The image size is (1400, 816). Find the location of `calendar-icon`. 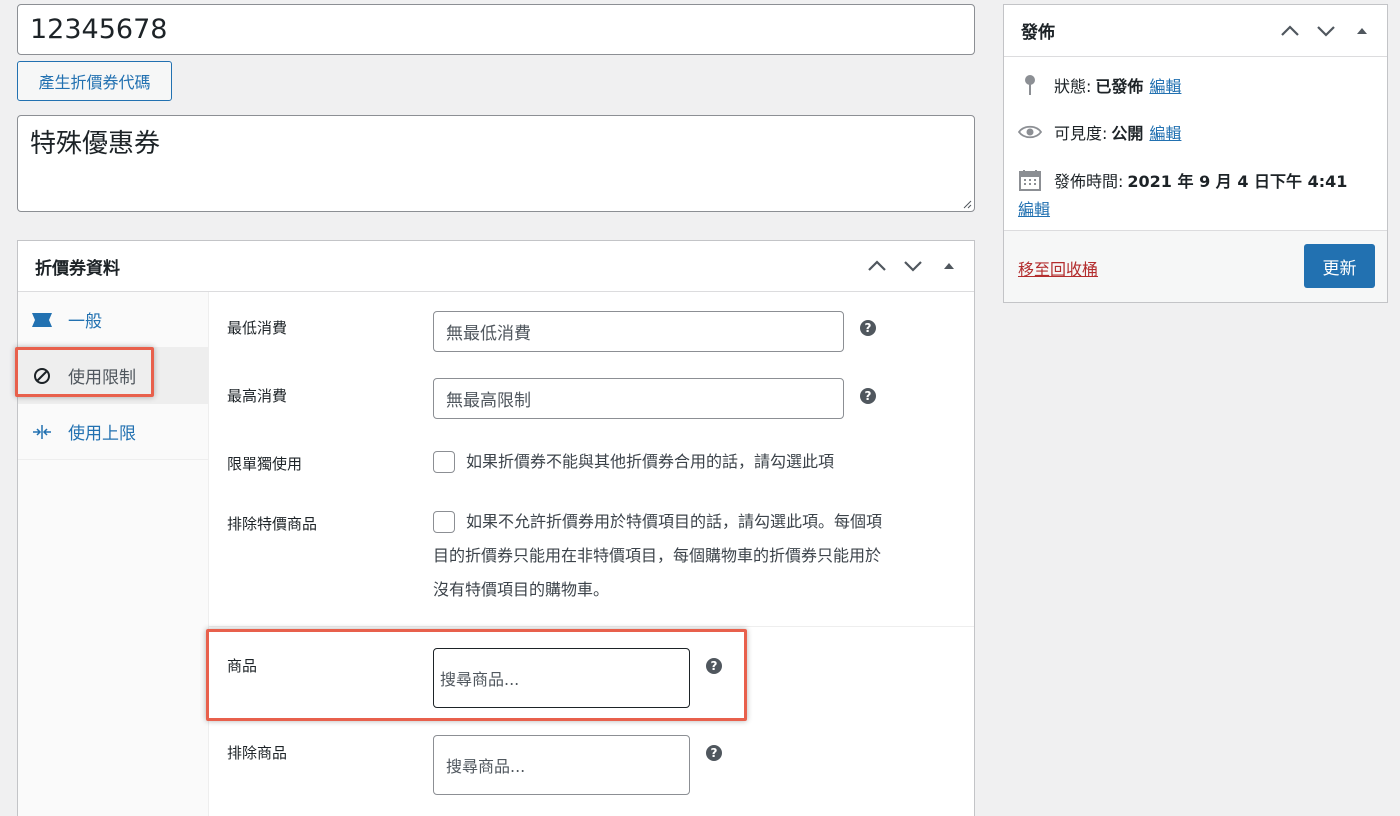

calendar-icon is located at coordinates (1030, 180).